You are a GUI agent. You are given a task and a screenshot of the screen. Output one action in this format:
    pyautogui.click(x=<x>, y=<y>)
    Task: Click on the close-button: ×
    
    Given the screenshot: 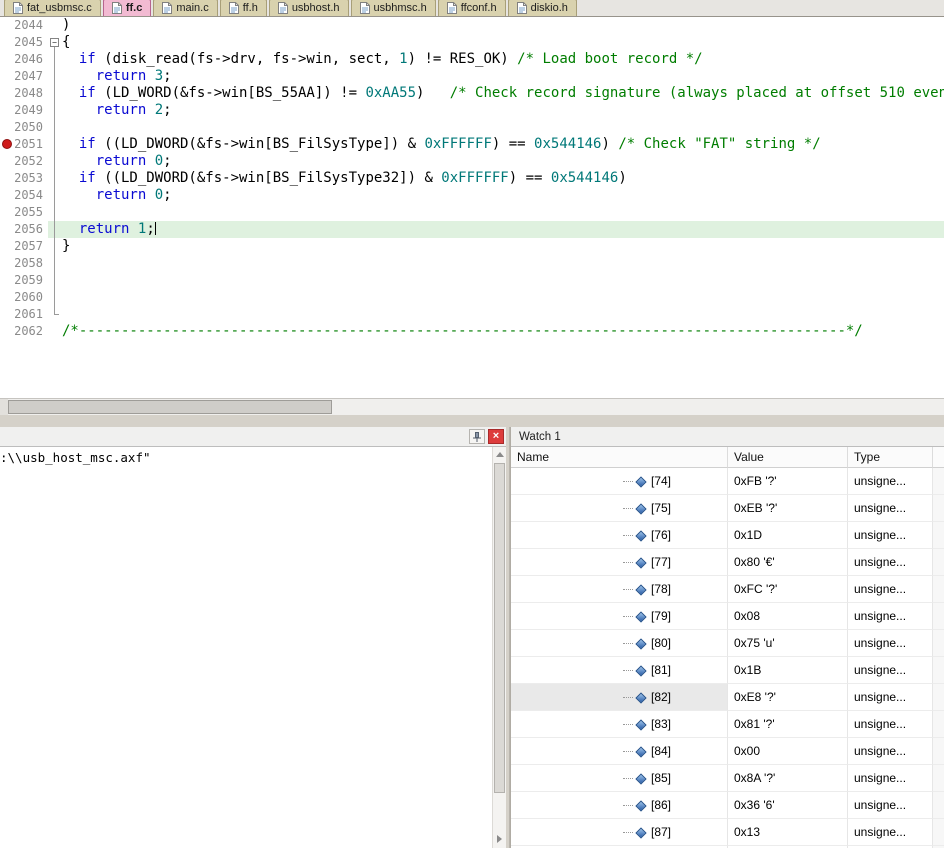 What is the action you would take?
    pyautogui.click(x=496, y=436)
    